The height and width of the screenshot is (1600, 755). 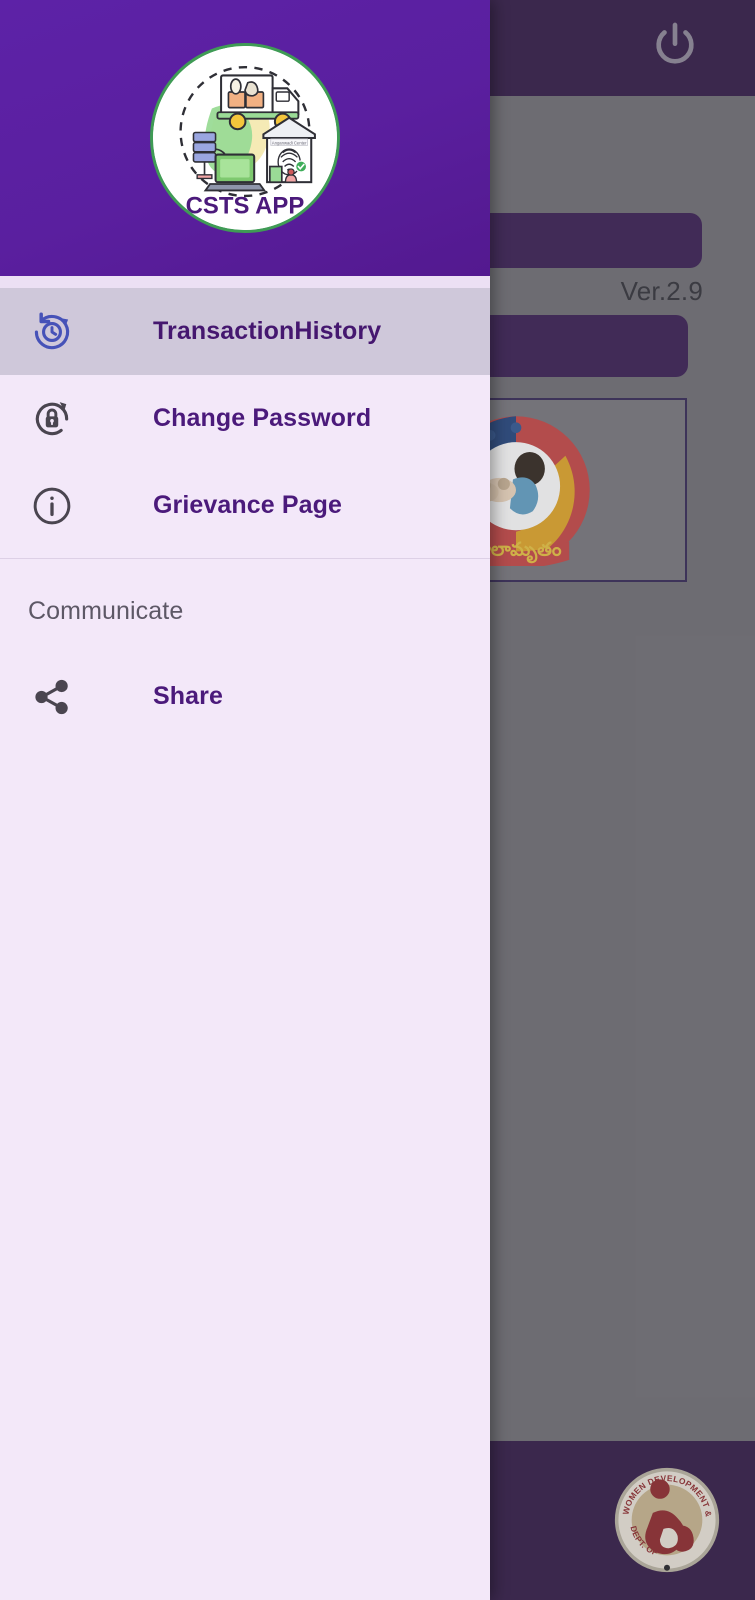 I want to click on sidebar-item-share: Share, so click(x=245, y=696).